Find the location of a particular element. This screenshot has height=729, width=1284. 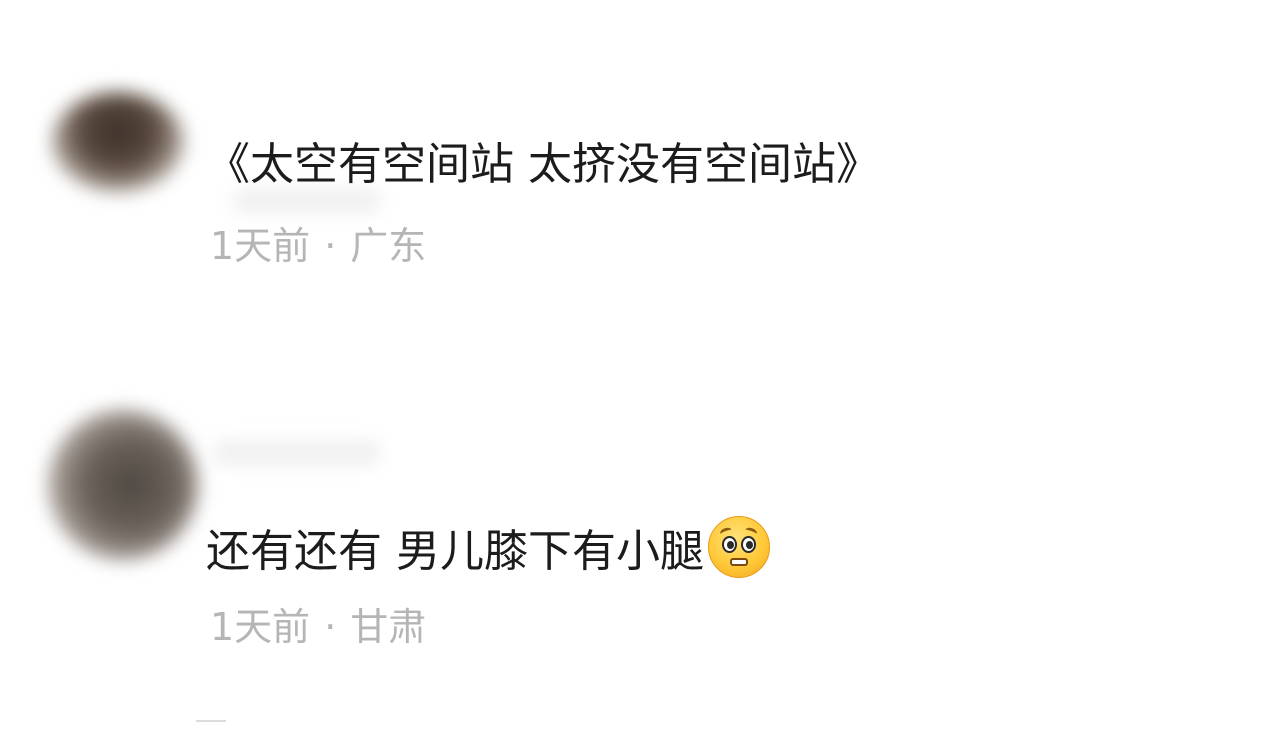

comment-meta: 1天前 · 甘肃 is located at coordinates (318, 627).